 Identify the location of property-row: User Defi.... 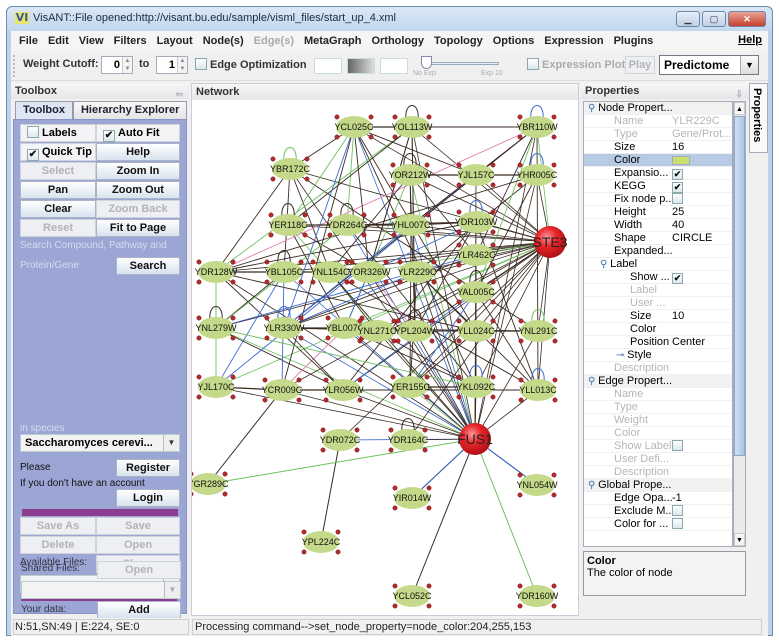
(658, 459).